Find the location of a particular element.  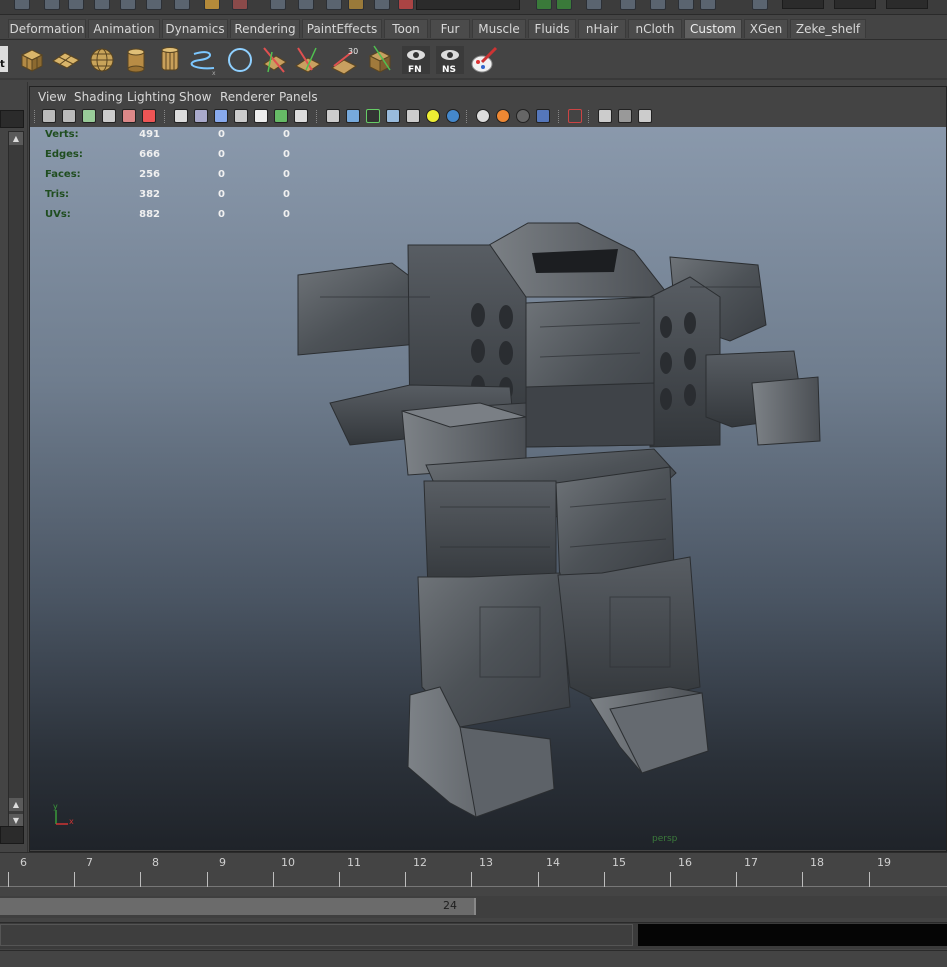

paint-select-icon is located at coordinates (76, 5).